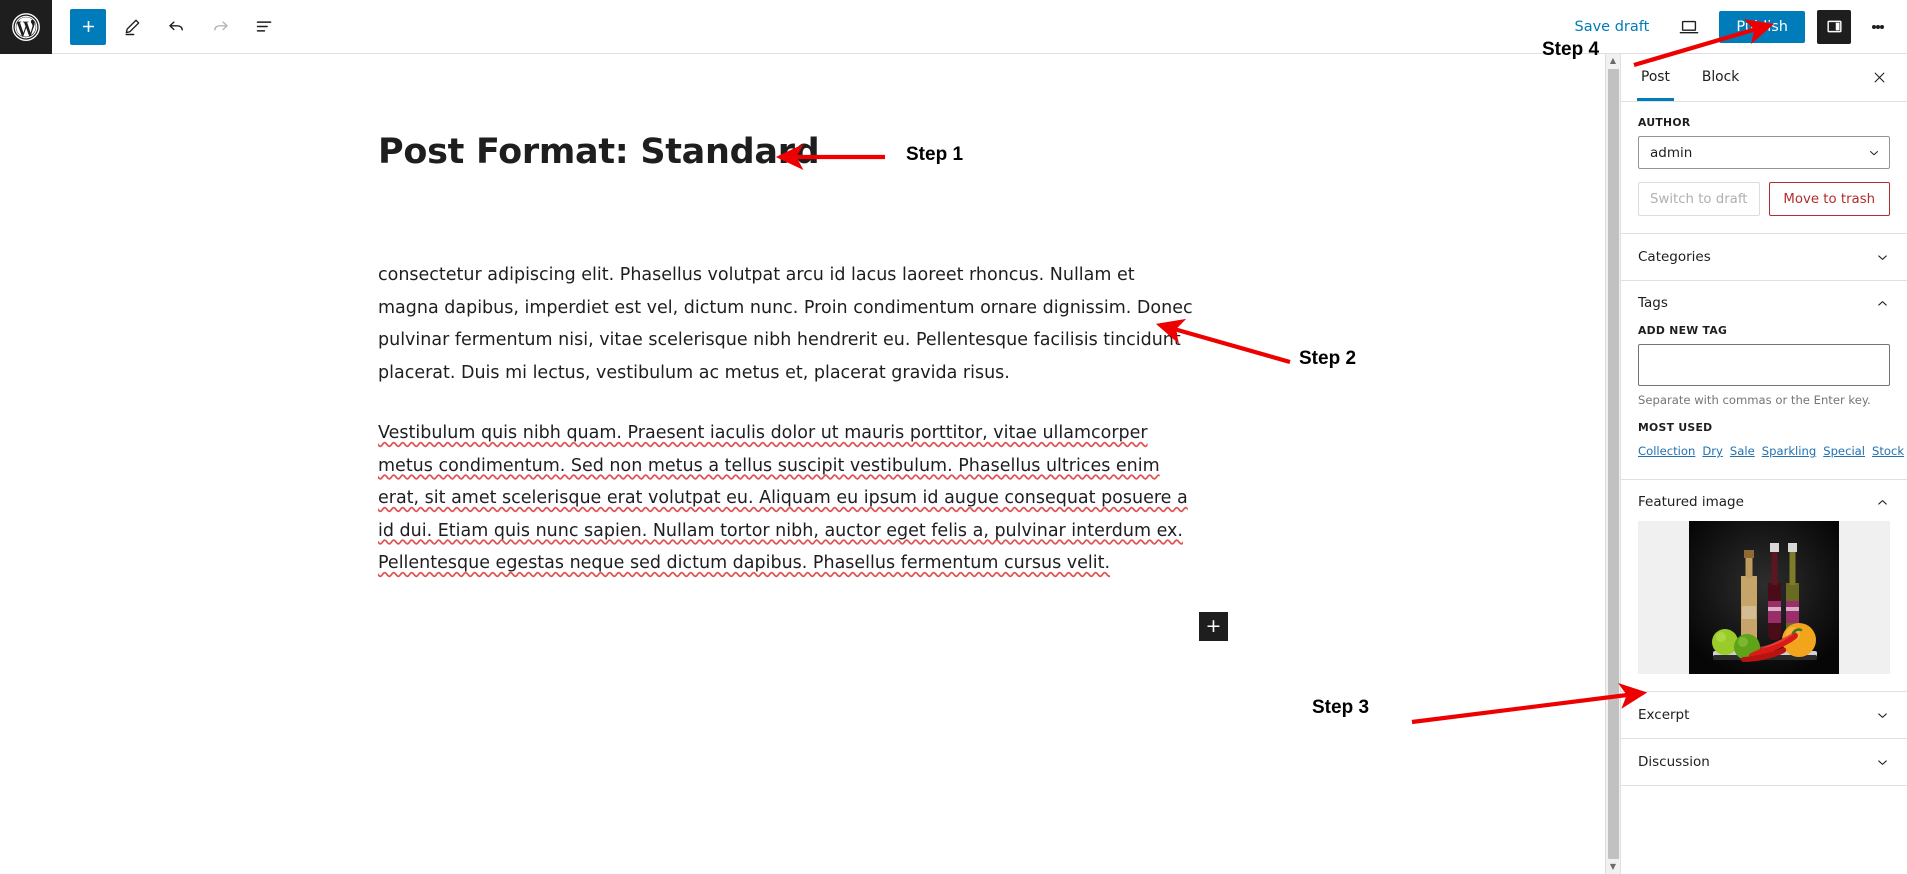 The image size is (1907, 874). I want to click on post-title: Post Format: Standard, so click(798, 152).